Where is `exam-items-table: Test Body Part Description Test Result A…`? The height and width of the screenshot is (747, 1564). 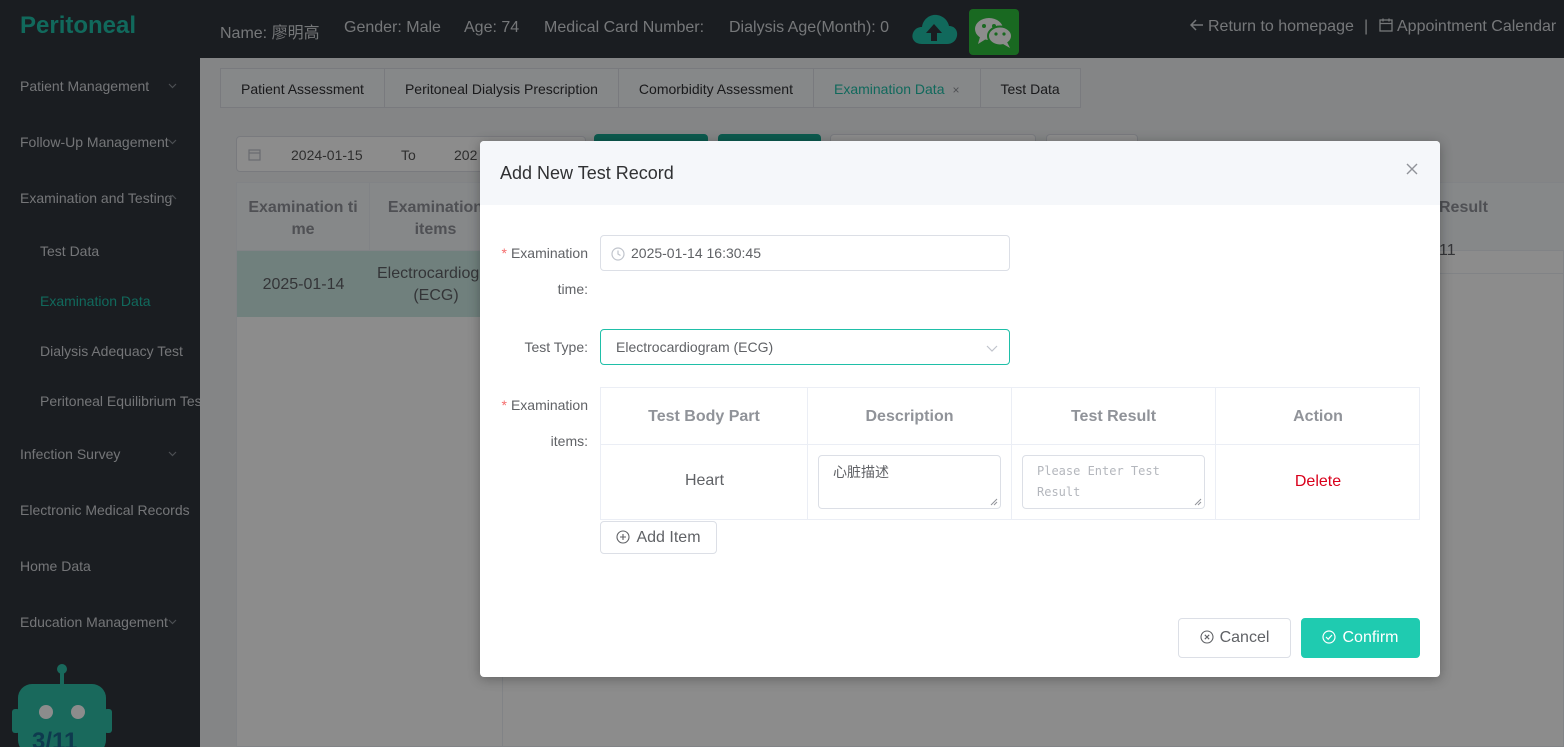
exam-items-table: Test Body Part Description Test Result A… is located at coordinates (1010, 453).